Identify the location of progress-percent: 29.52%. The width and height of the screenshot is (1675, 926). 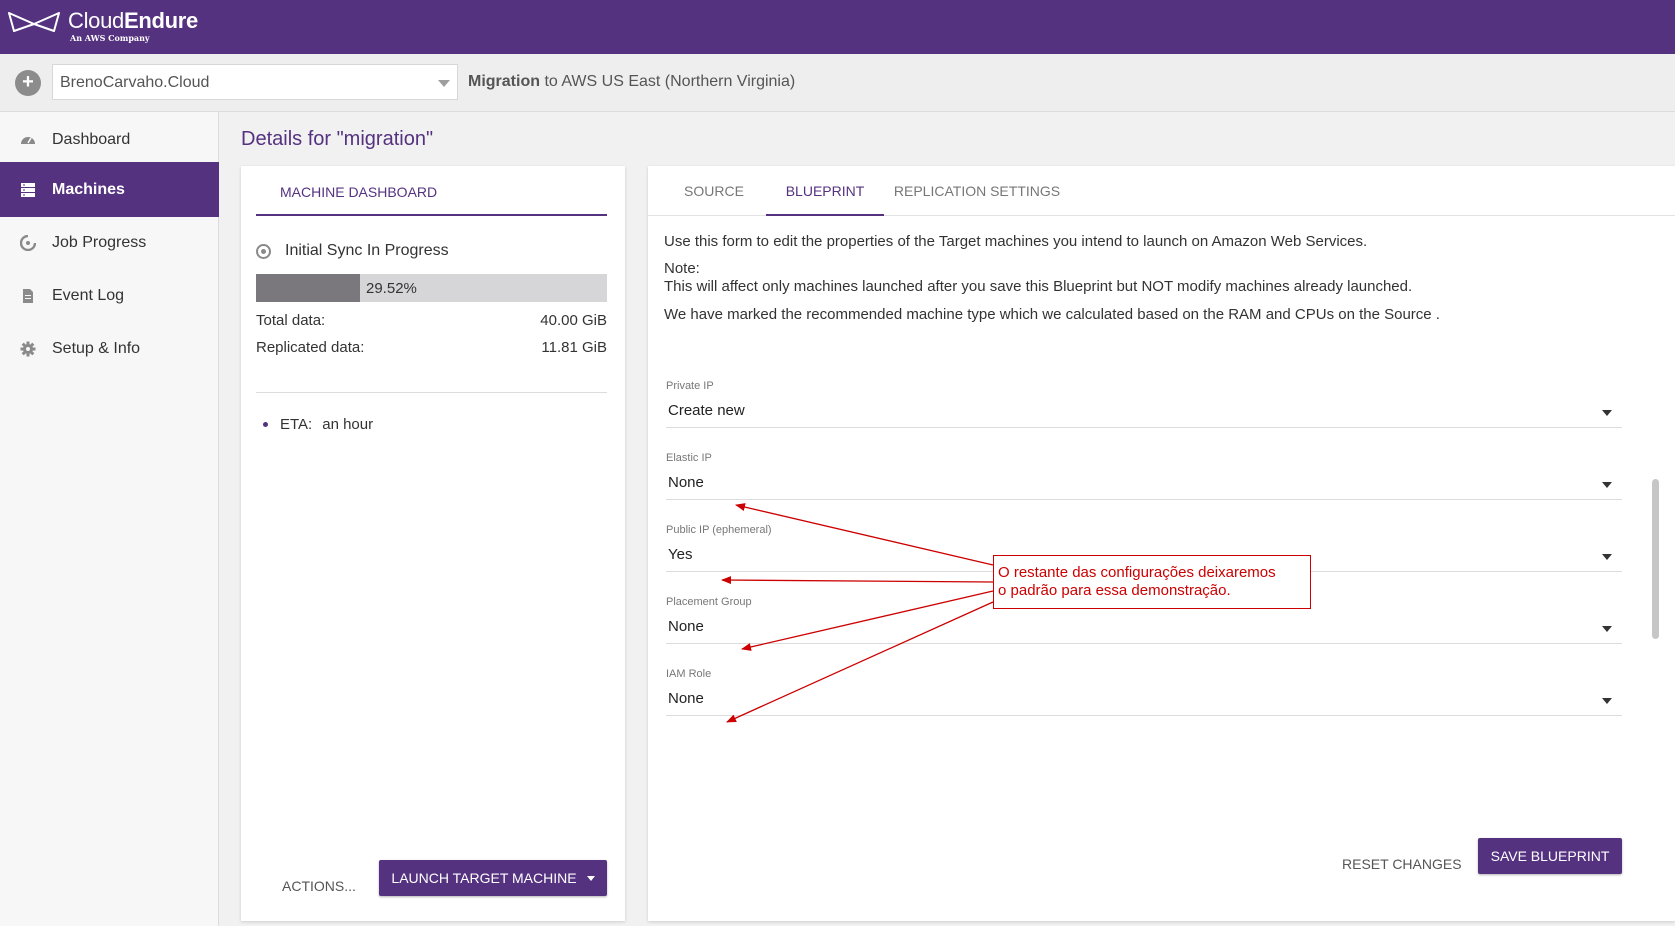
(391, 288).